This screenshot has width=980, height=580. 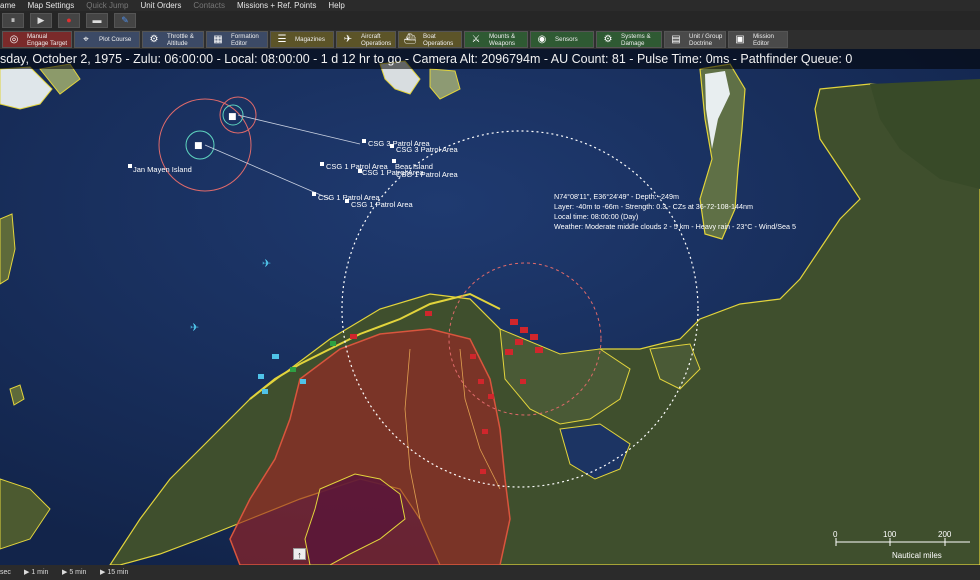 What do you see at coordinates (154, 39) in the screenshot?
I see `throttle-icon: ⚙` at bounding box center [154, 39].